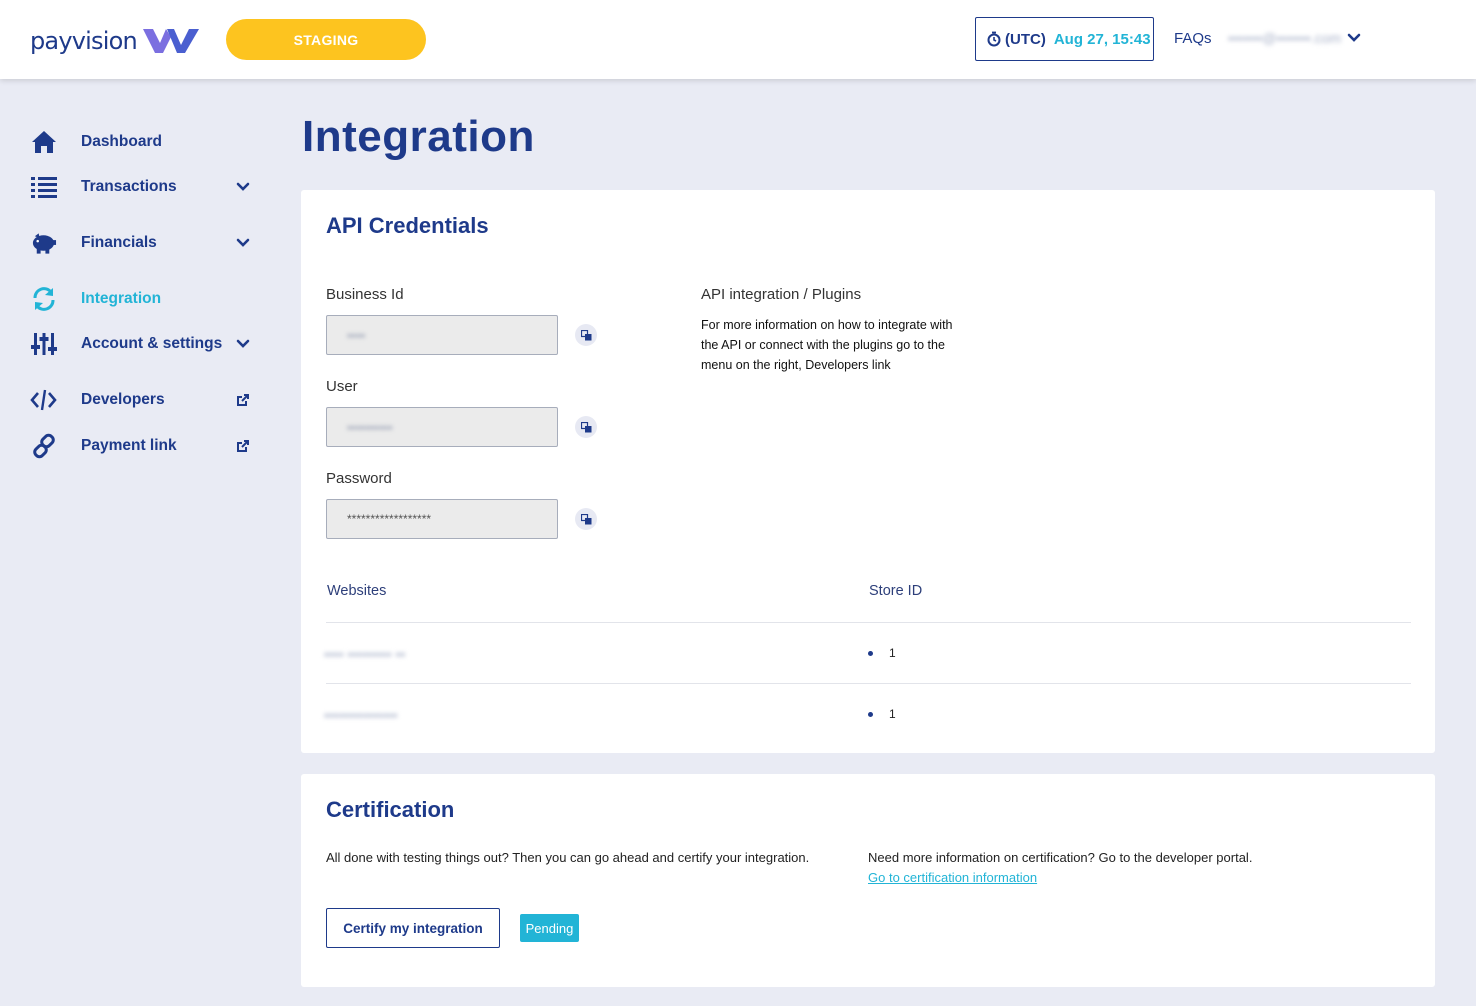 The width and height of the screenshot is (1476, 1006). Describe the element at coordinates (326, 39) in the screenshot. I see `staging-badge: STAGING` at that location.